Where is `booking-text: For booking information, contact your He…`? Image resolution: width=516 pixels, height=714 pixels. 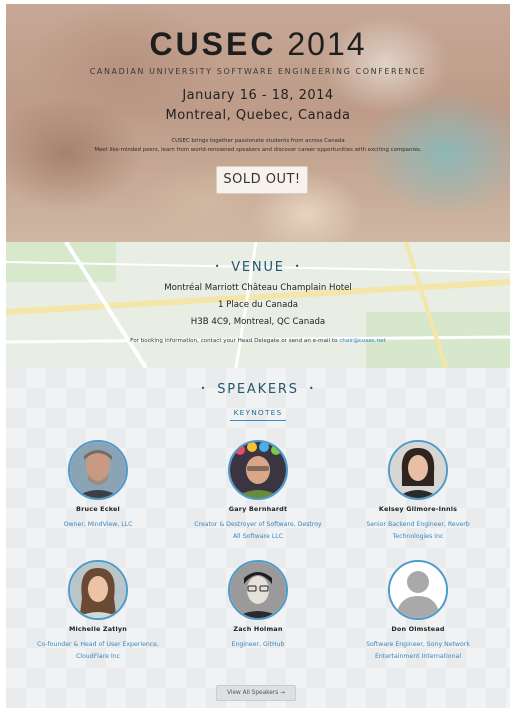 booking-text: For booking information, contact your He… is located at coordinates (235, 341).